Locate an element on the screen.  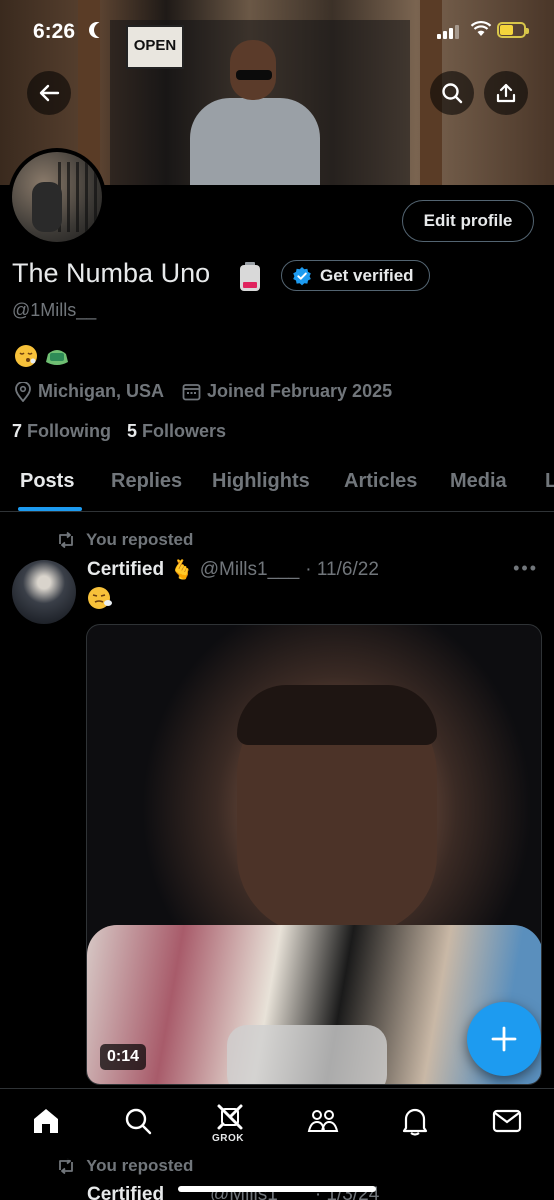
post-date: · 11/6/22 is located at coordinates (342, 569).